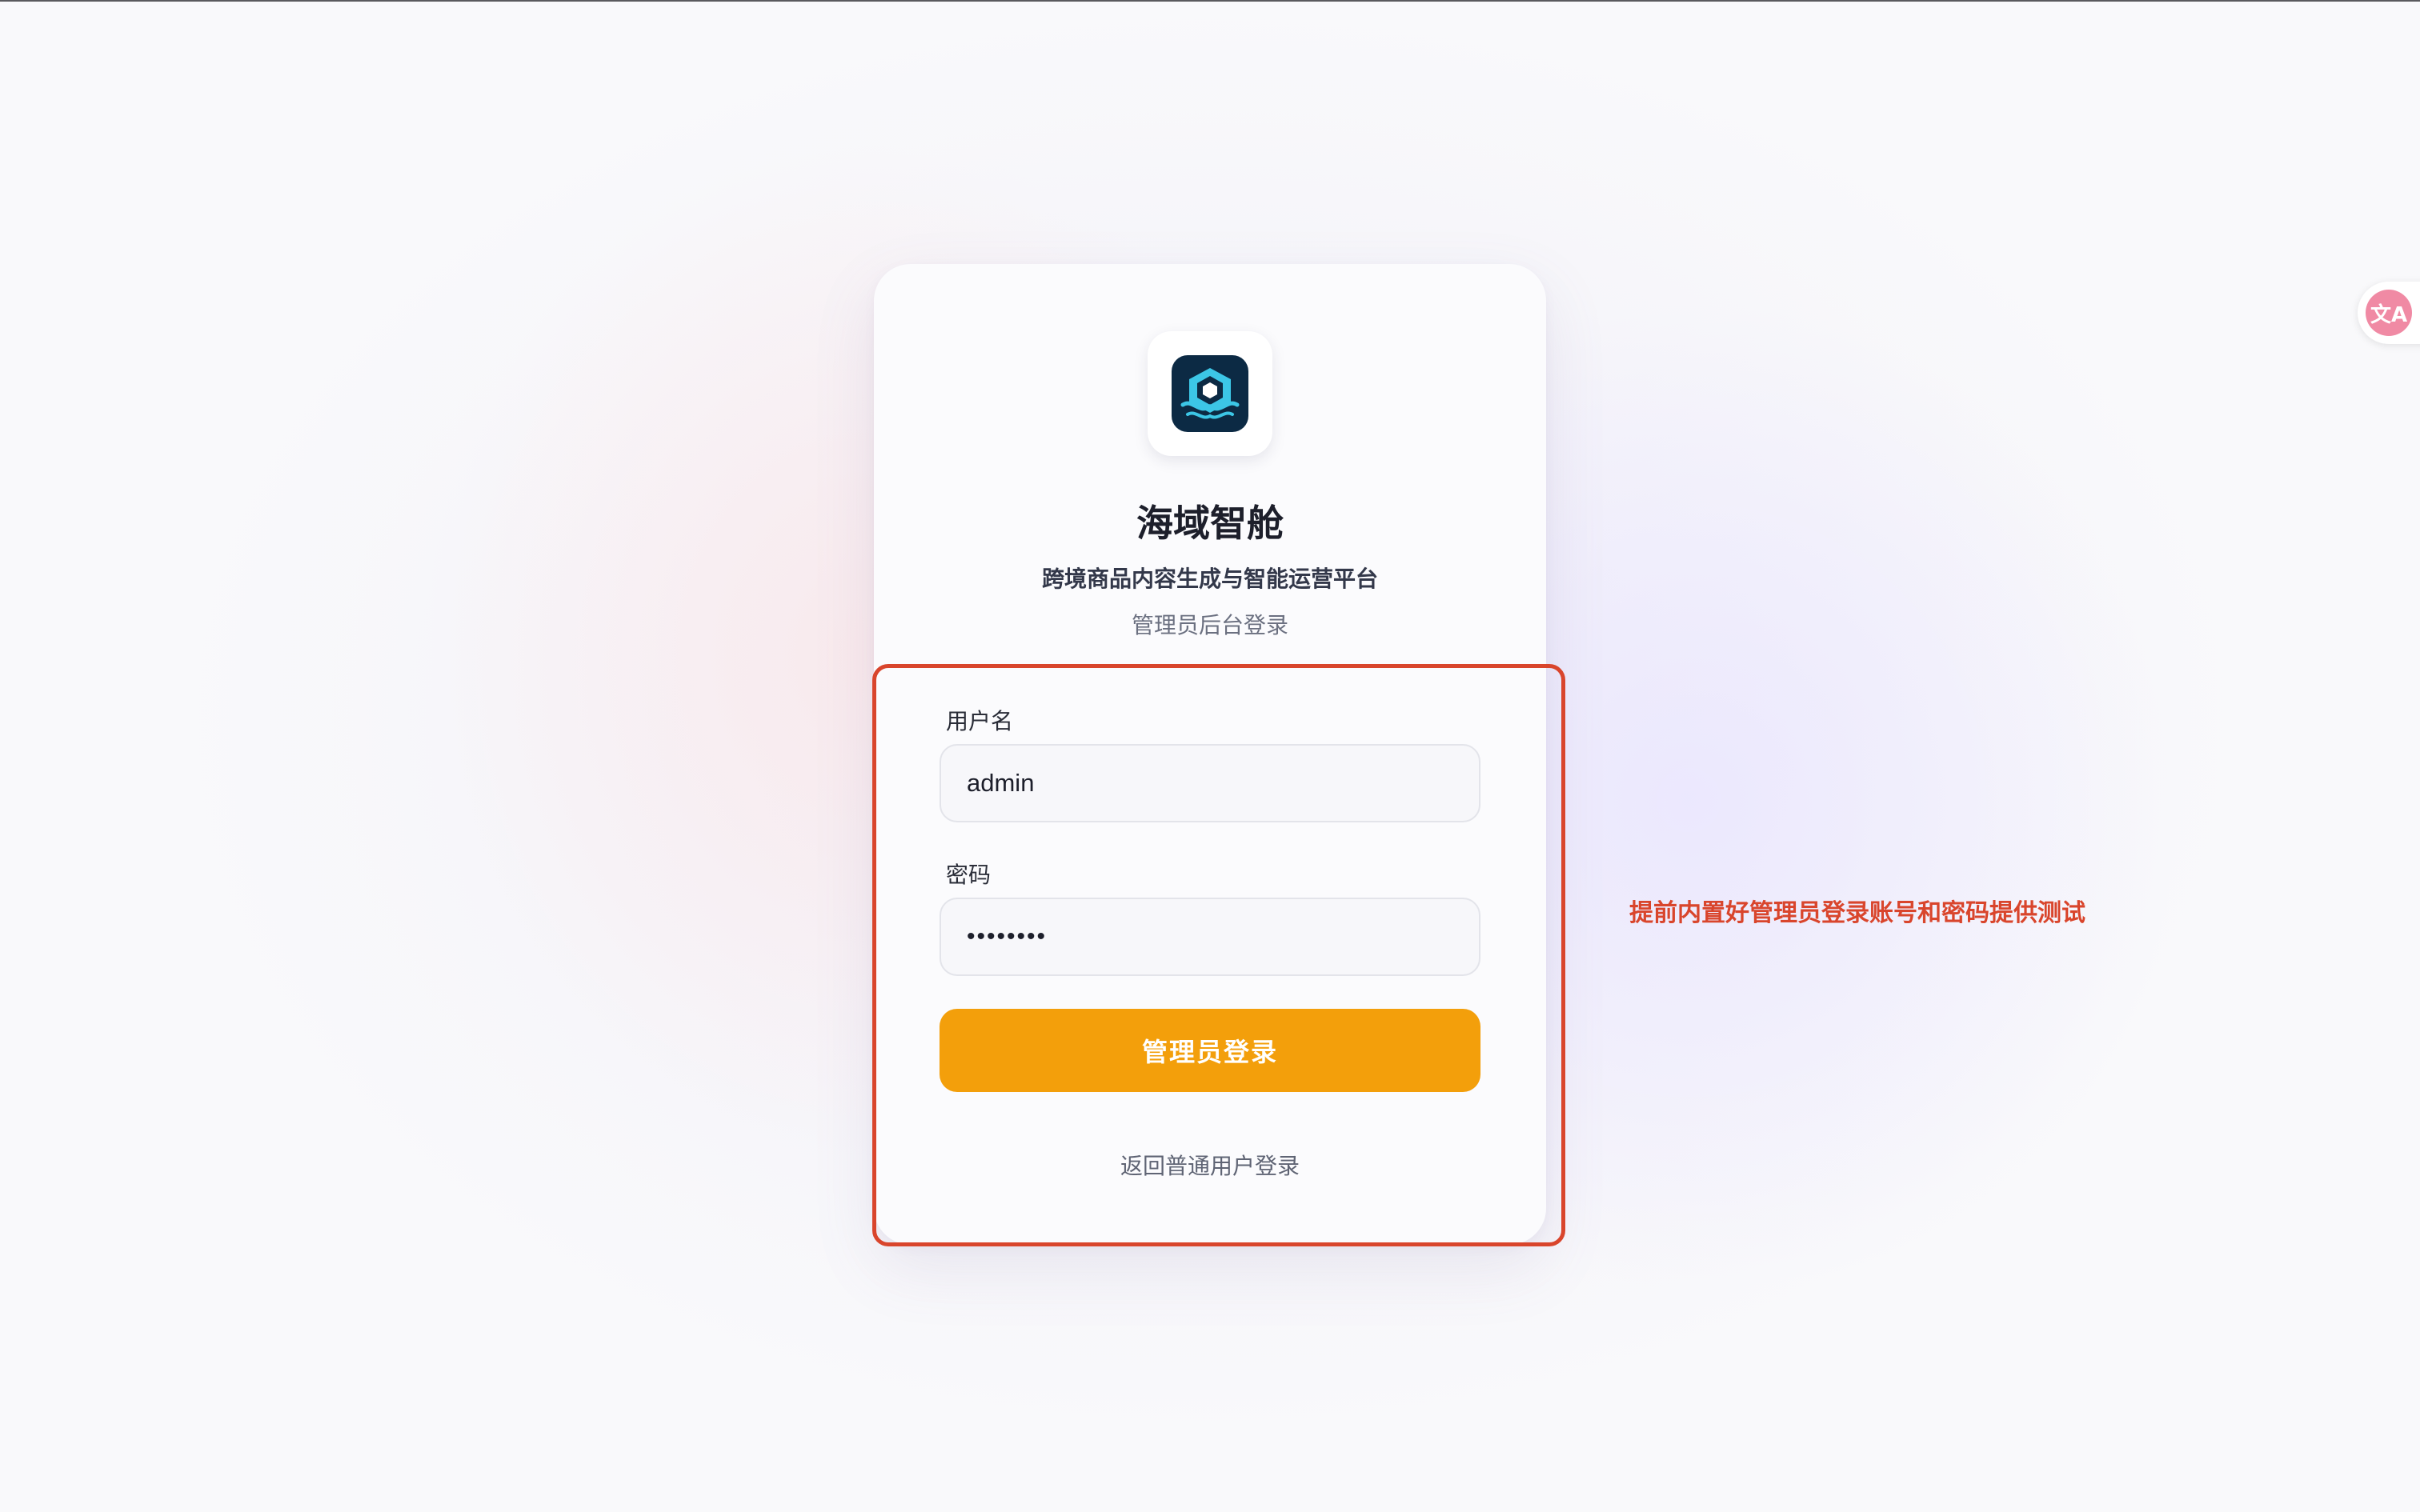 The image size is (2420, 1512). I want to click on app-logo, so click(1210, 393).